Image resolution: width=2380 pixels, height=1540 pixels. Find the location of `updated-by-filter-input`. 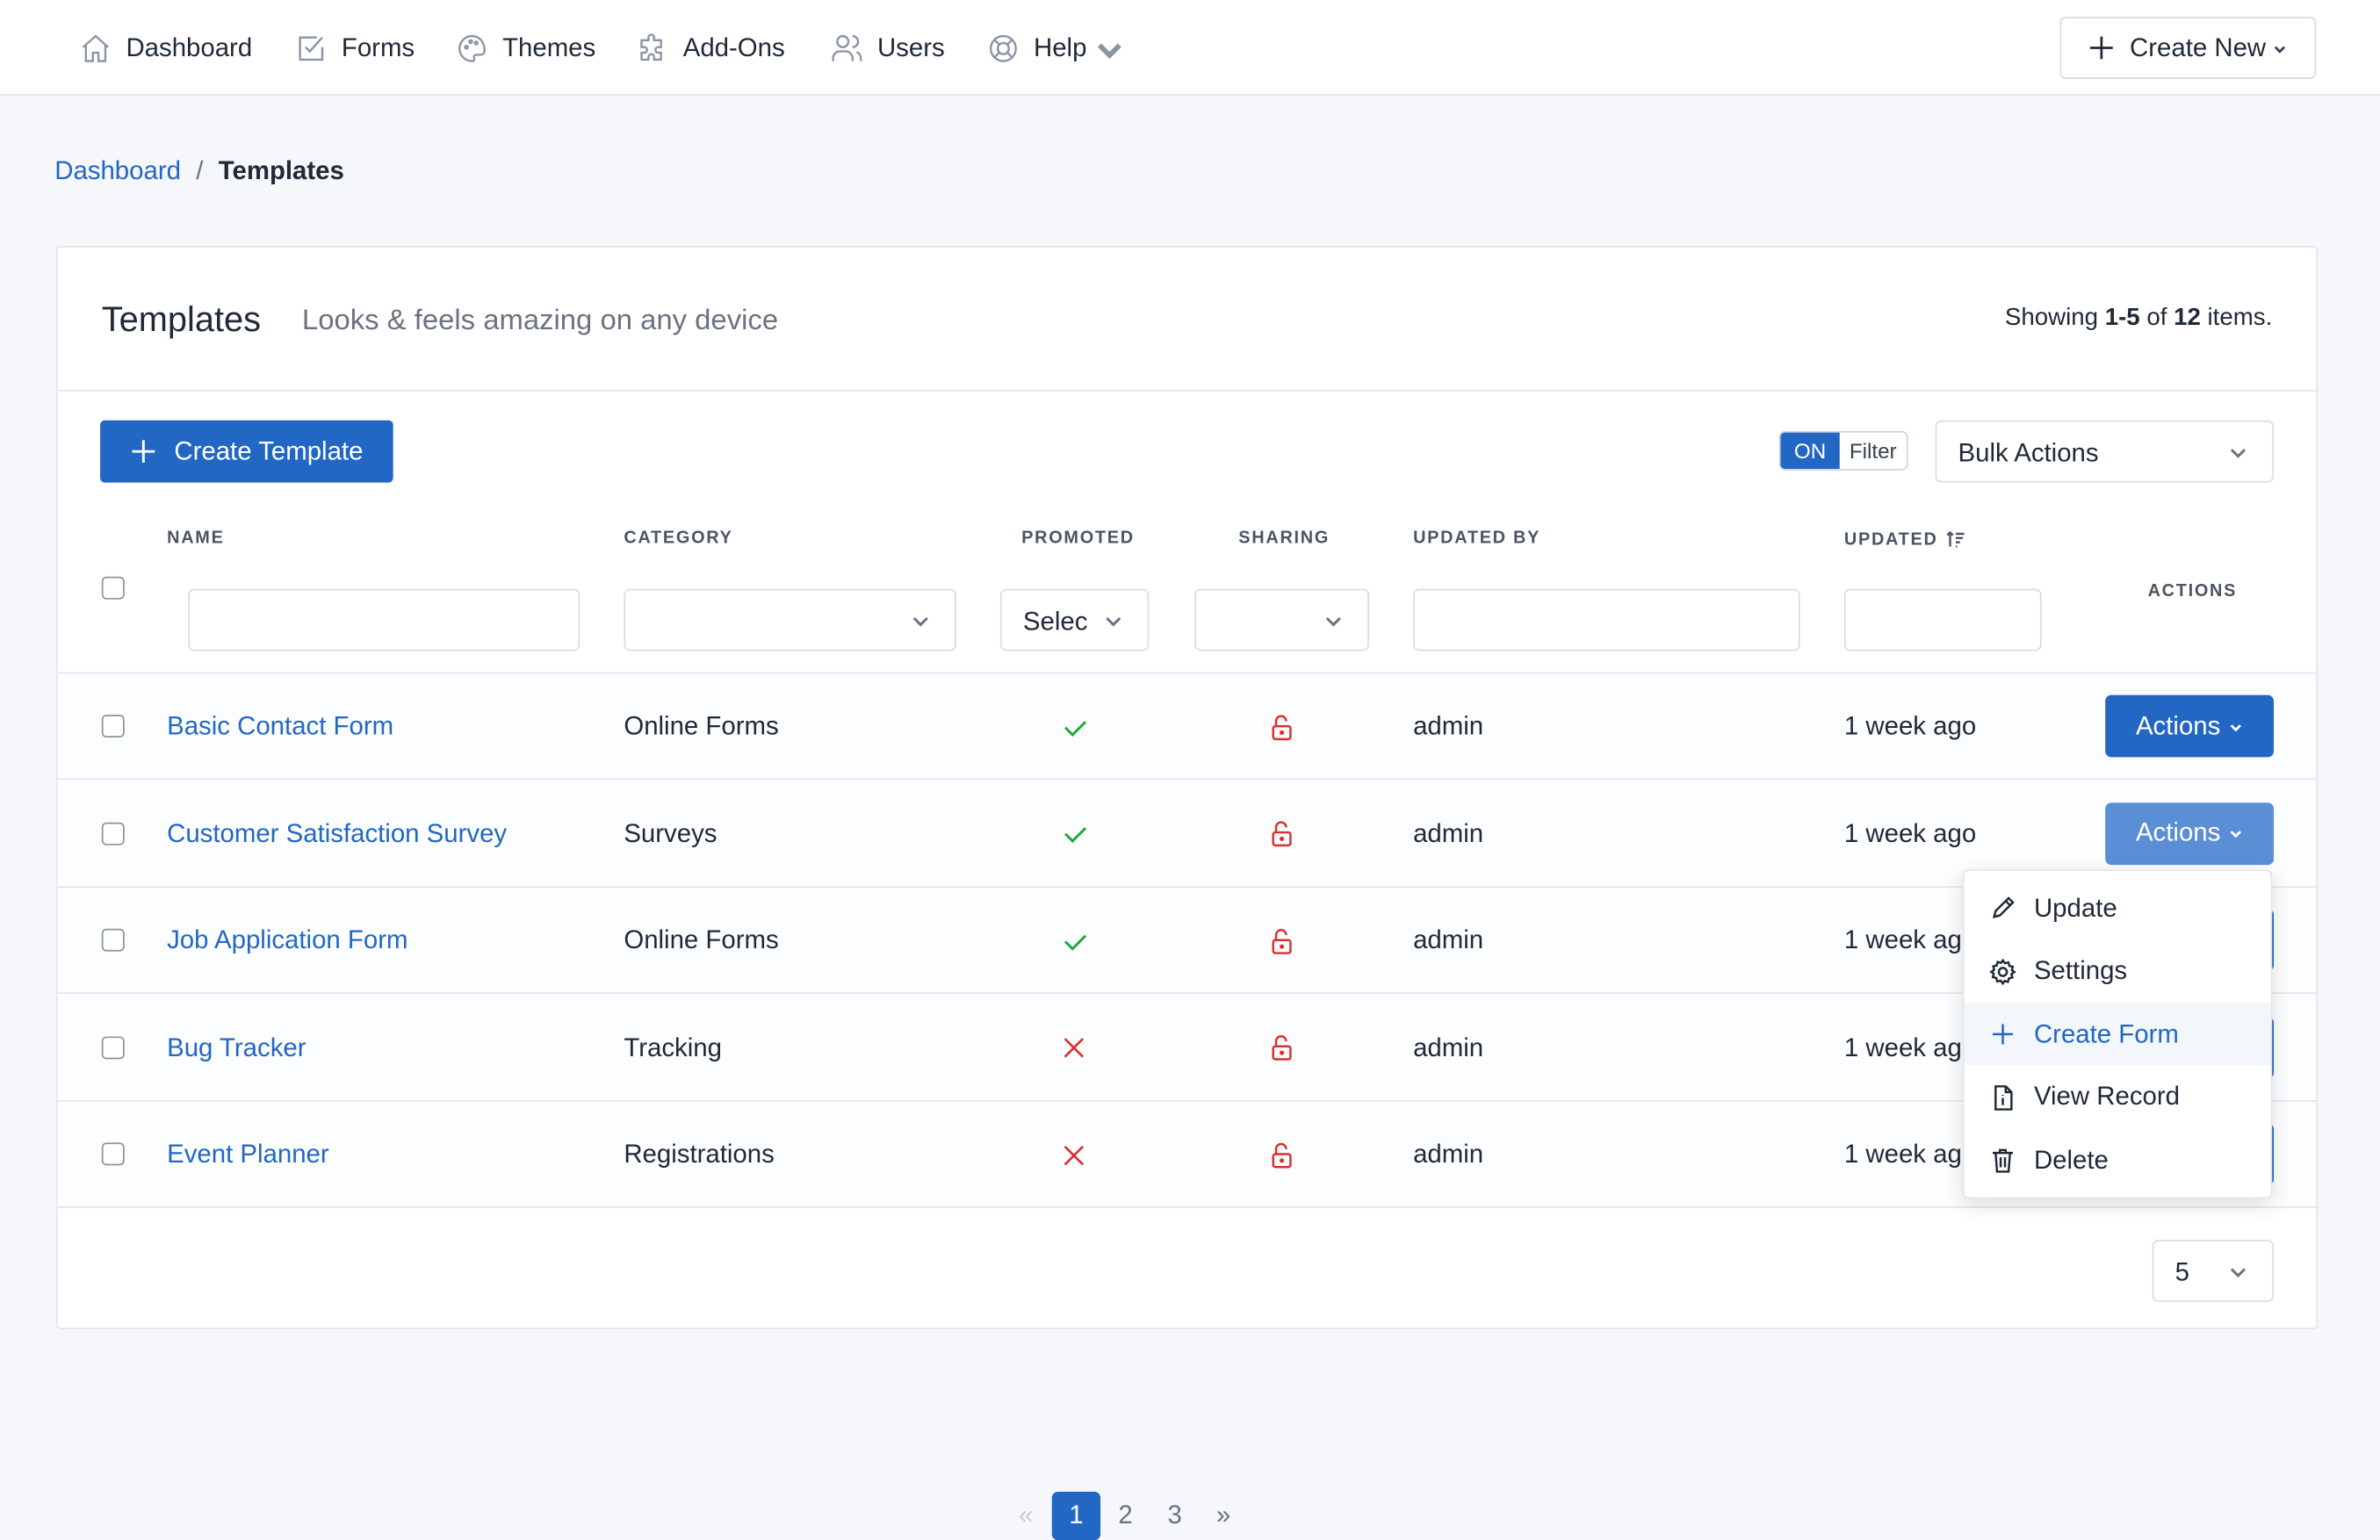

updated-by-filter-input is located at coordinates (1606, 620).